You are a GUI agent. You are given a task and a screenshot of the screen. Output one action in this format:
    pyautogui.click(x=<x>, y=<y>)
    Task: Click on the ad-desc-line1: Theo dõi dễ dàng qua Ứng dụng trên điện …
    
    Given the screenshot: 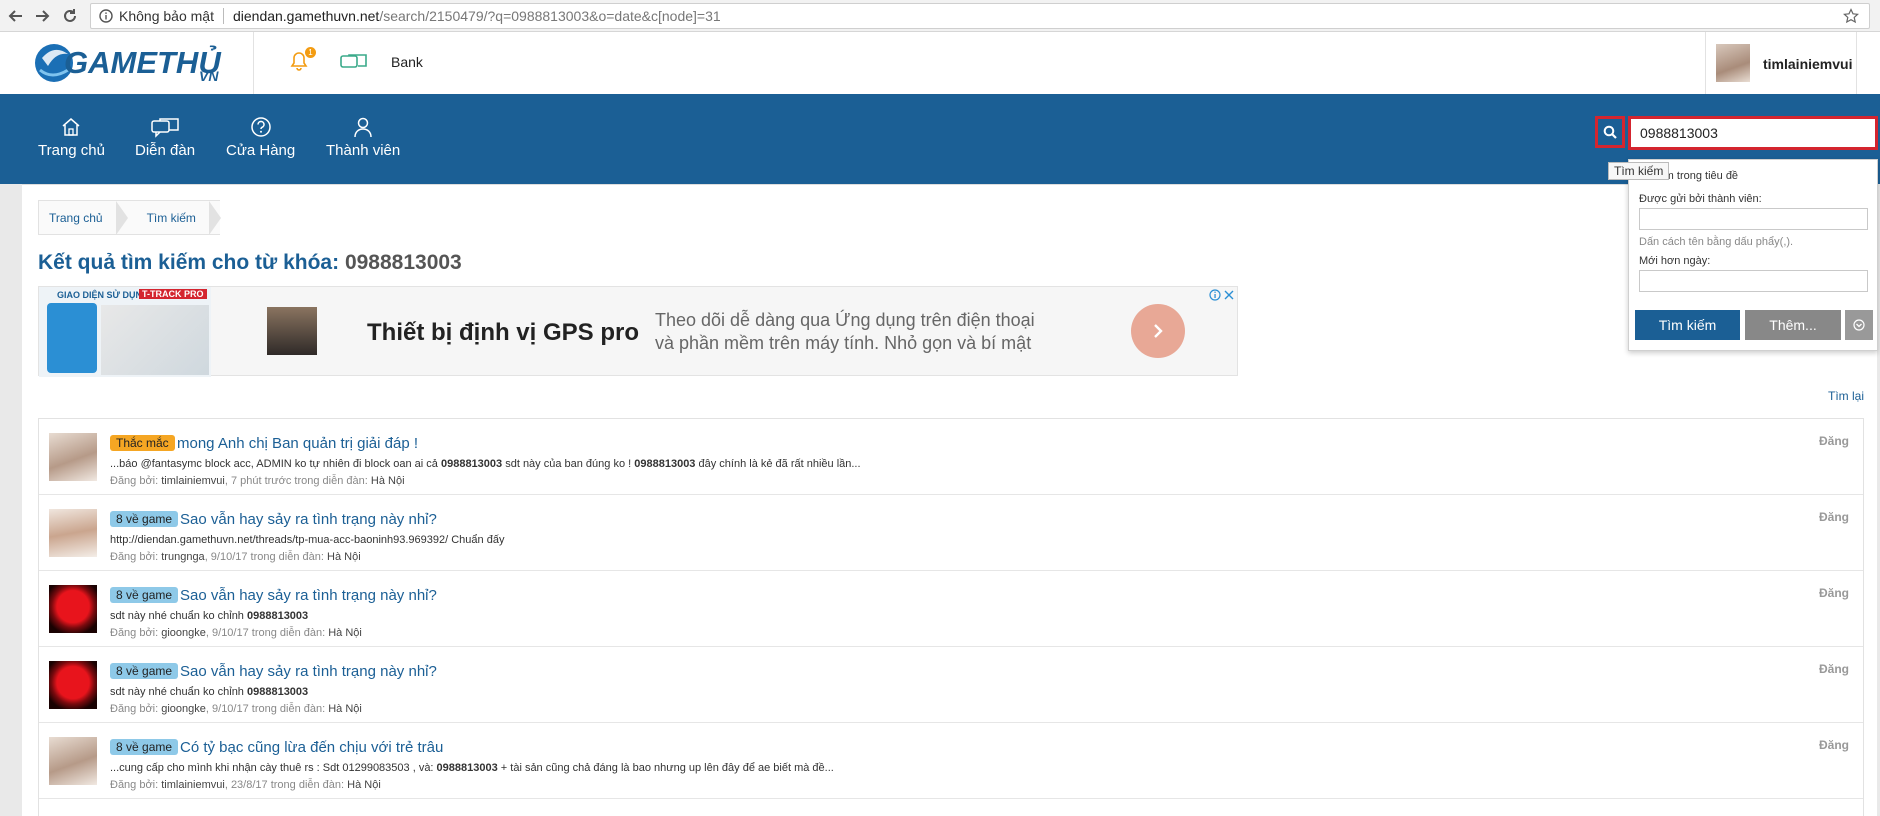 What is the action you would take?
    pyautogui.click(x=845, y=320)
    